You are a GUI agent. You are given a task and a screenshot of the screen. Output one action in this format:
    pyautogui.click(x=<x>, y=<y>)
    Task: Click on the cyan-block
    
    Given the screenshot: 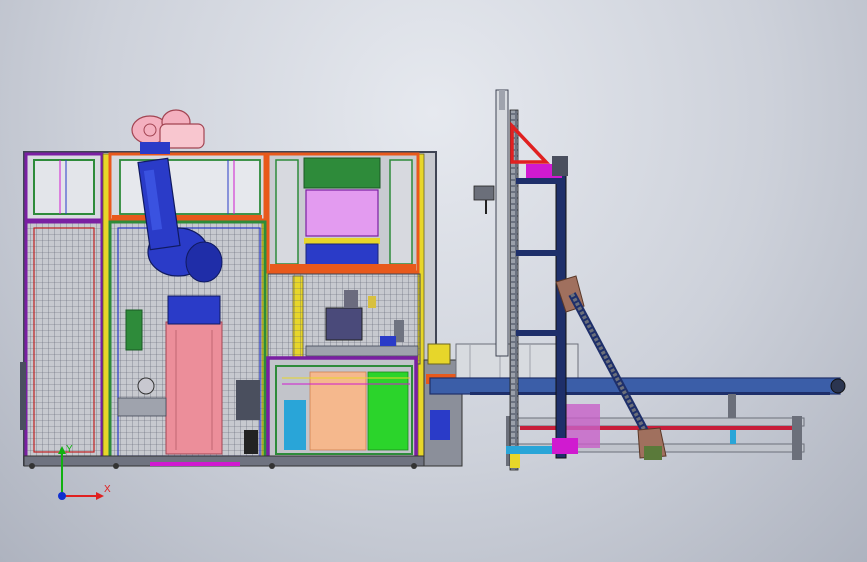 What is the action you would take?
    pyautogui.click(x=295, y=425)
    